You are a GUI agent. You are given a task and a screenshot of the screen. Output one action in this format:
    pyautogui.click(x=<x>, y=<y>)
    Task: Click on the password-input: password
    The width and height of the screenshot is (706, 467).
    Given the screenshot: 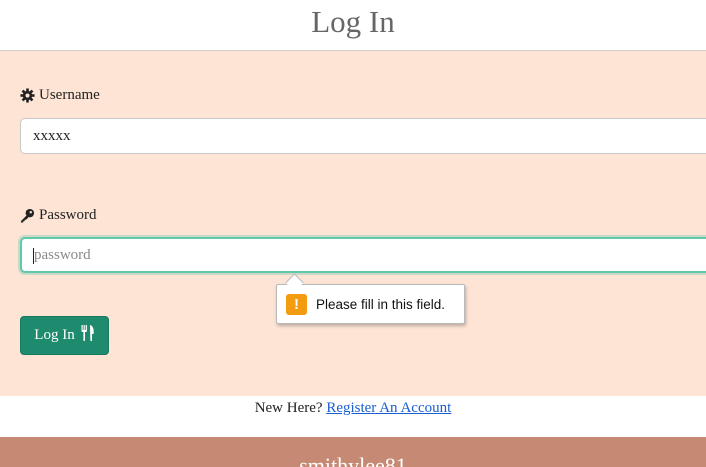 What is the action you would take?
    pyautogui.click(x=363, y=255)
    